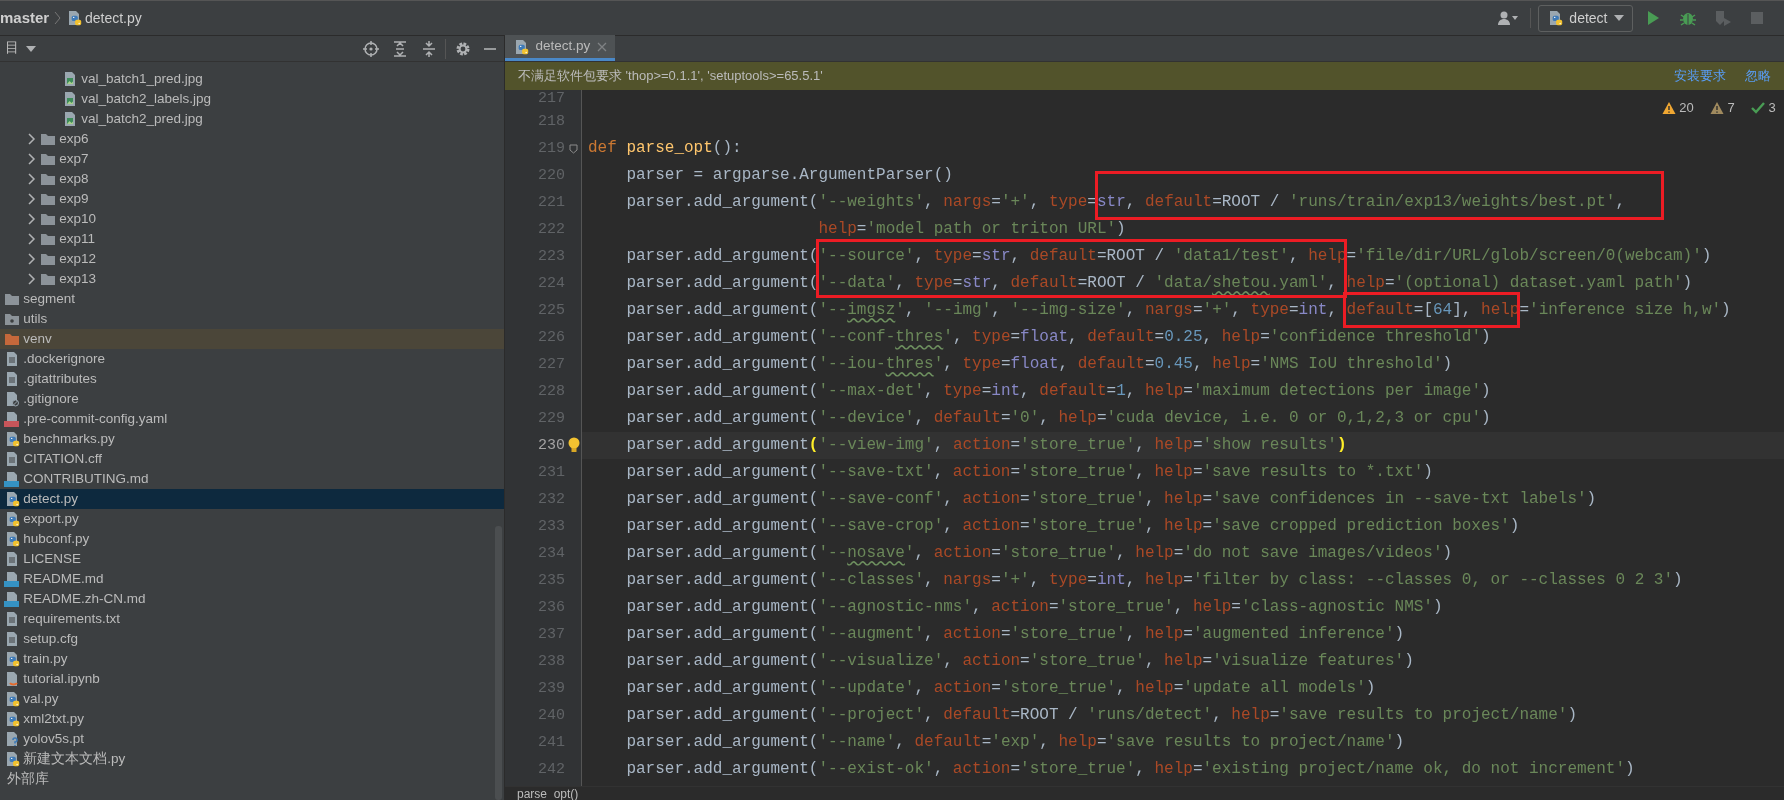  I want to click on code-line: parser.add_argument('--conf-thres', type=float, default=0.25, help='confidence threshold'), so click(1058, 337).